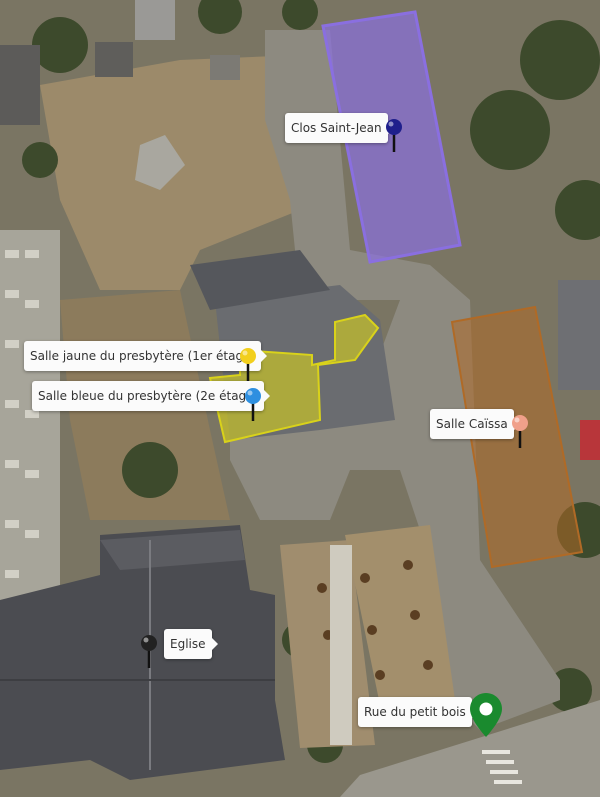 The image size is (600, 797). What do you see at coordinates (151, 396) in the screenshot?
I see `label-salle-bleue: Salle bleue du presbytère (2e étage)` at bounding box center [151, 396].